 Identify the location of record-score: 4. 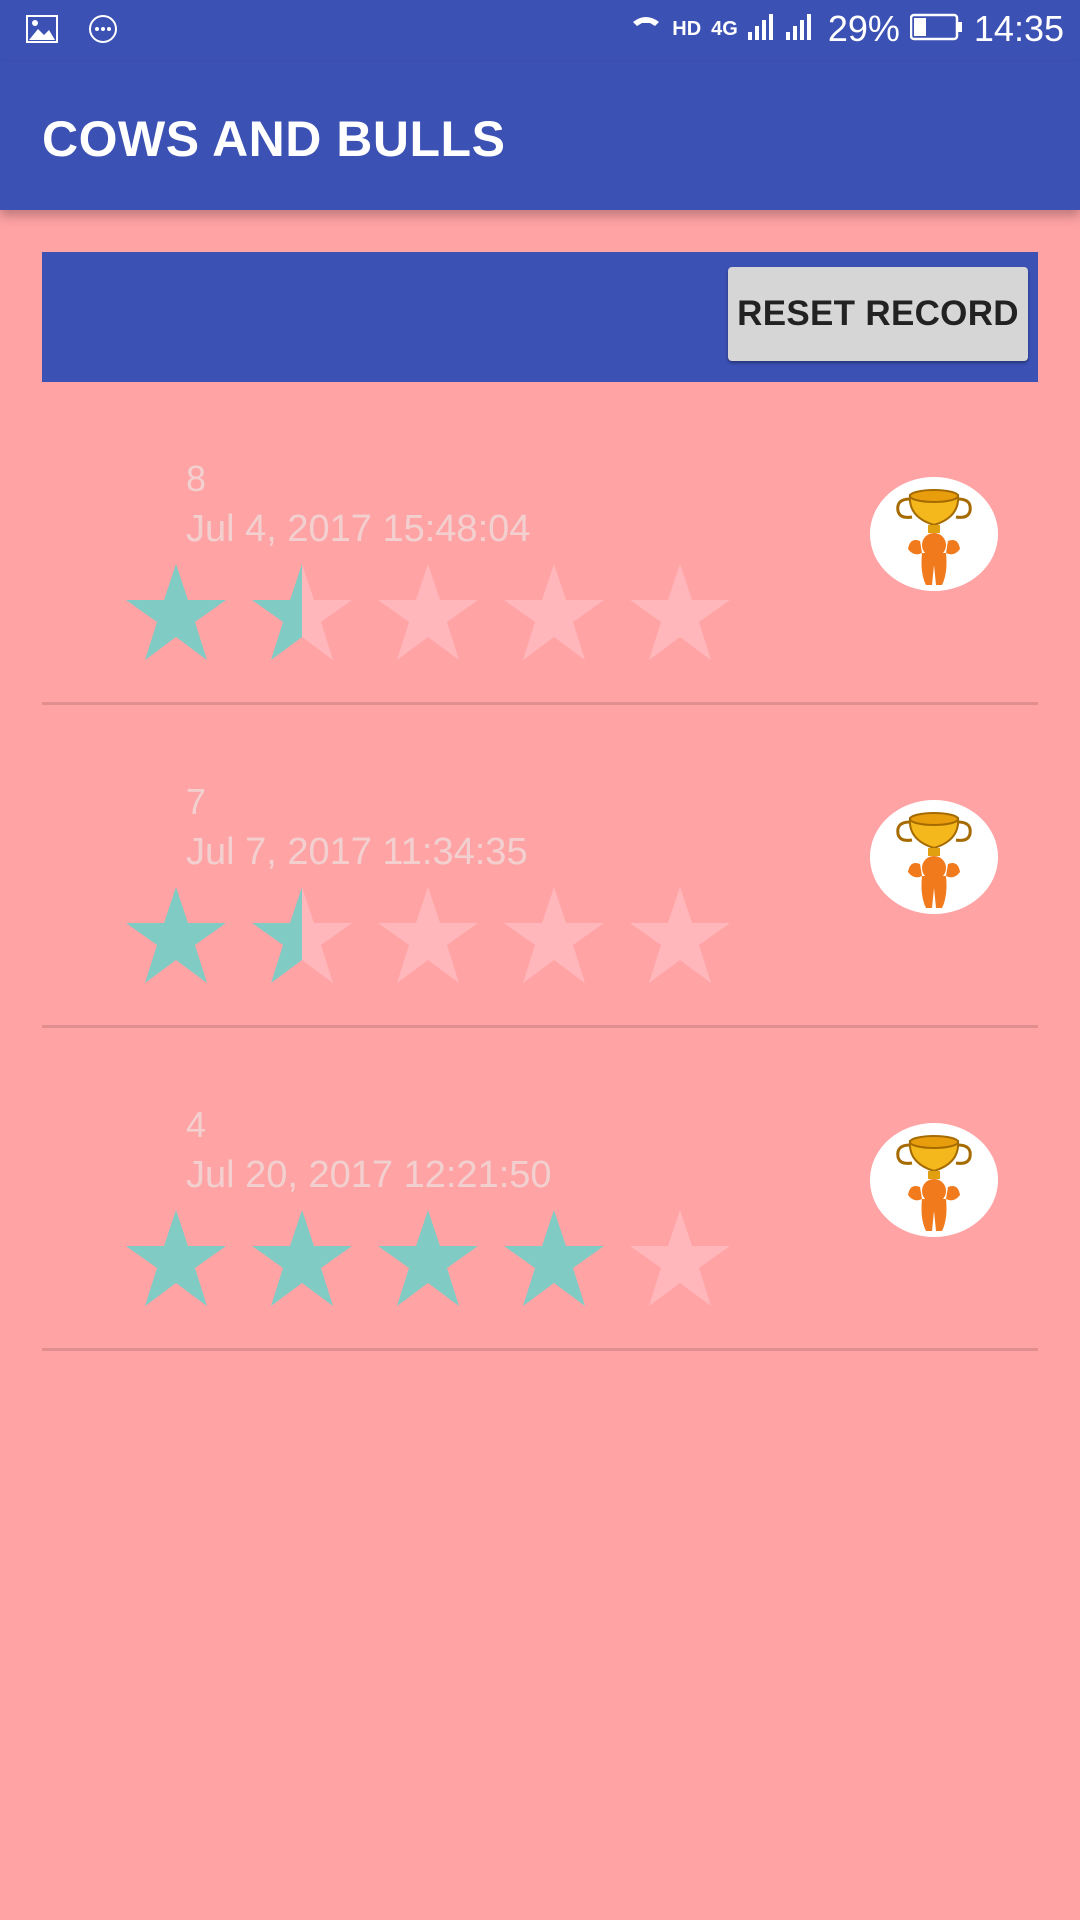
(196, 1124).